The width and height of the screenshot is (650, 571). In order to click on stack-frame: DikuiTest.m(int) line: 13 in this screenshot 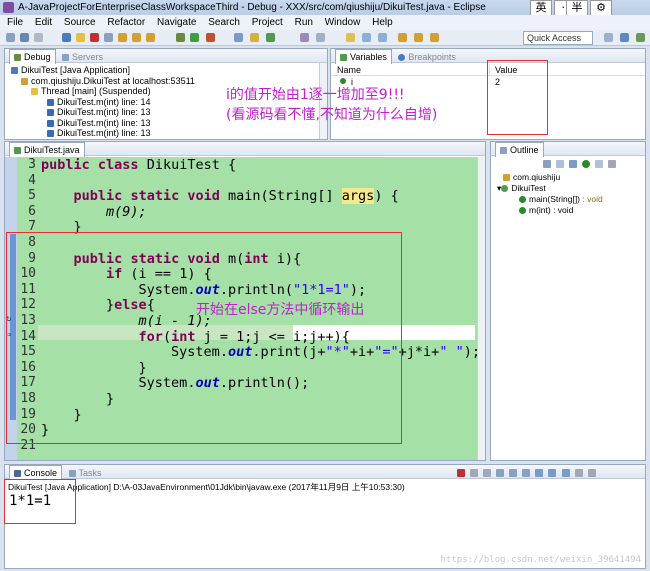, I will do `click(169, 133)`.